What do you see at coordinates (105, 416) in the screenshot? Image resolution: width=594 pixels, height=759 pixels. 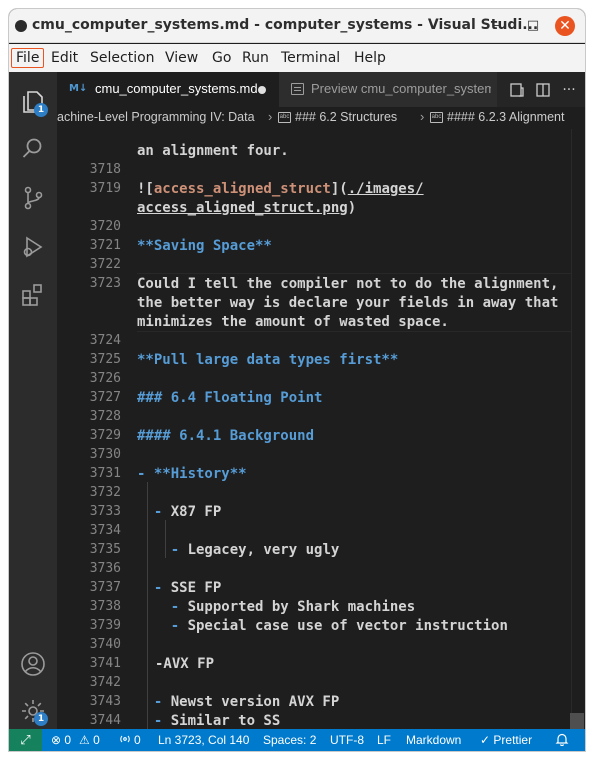 I see `line-number: 3728` at bounding box center [105, 416].